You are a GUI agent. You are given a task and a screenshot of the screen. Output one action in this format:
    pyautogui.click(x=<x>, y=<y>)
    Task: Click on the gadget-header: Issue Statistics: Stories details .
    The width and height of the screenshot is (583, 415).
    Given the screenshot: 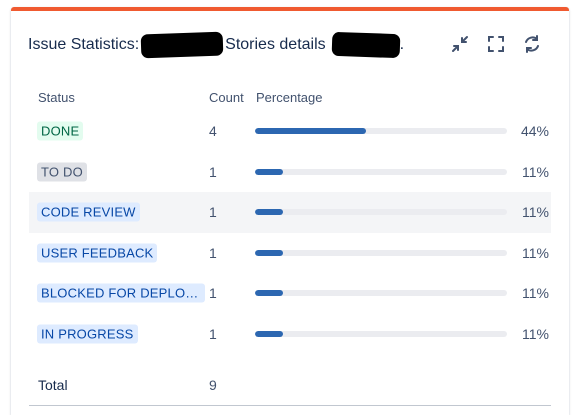 What is the action you would take?
    pyautogui.click(x=216, y=45)
    